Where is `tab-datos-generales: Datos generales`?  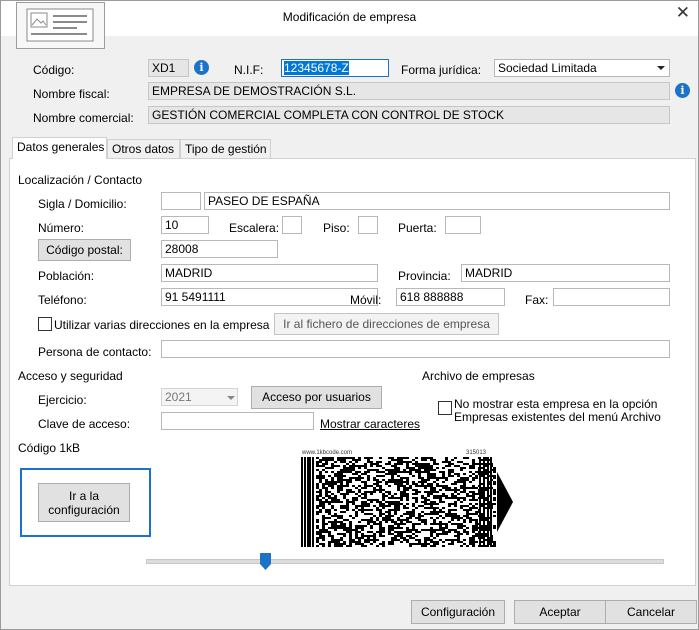 tab-datos-generales: Datos generales is located at coordinates (59, 148).